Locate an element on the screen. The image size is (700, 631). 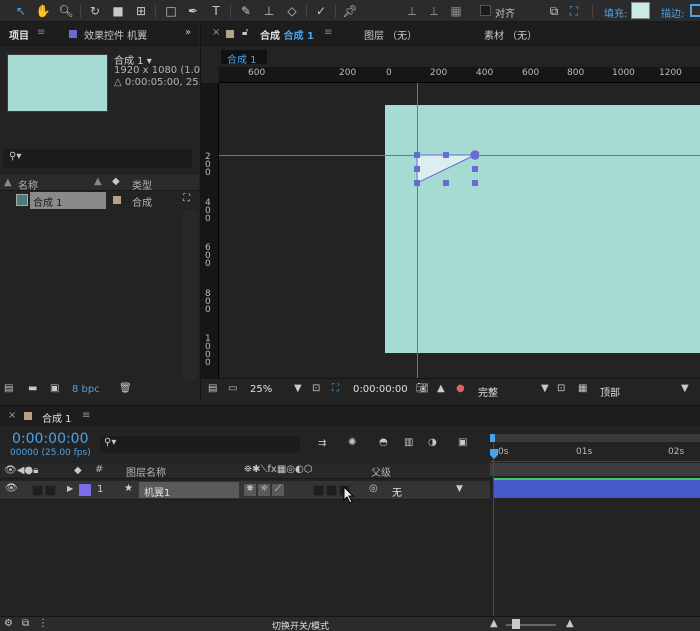
label-tag-icon: ◆ is located at coordinates (116, 181).